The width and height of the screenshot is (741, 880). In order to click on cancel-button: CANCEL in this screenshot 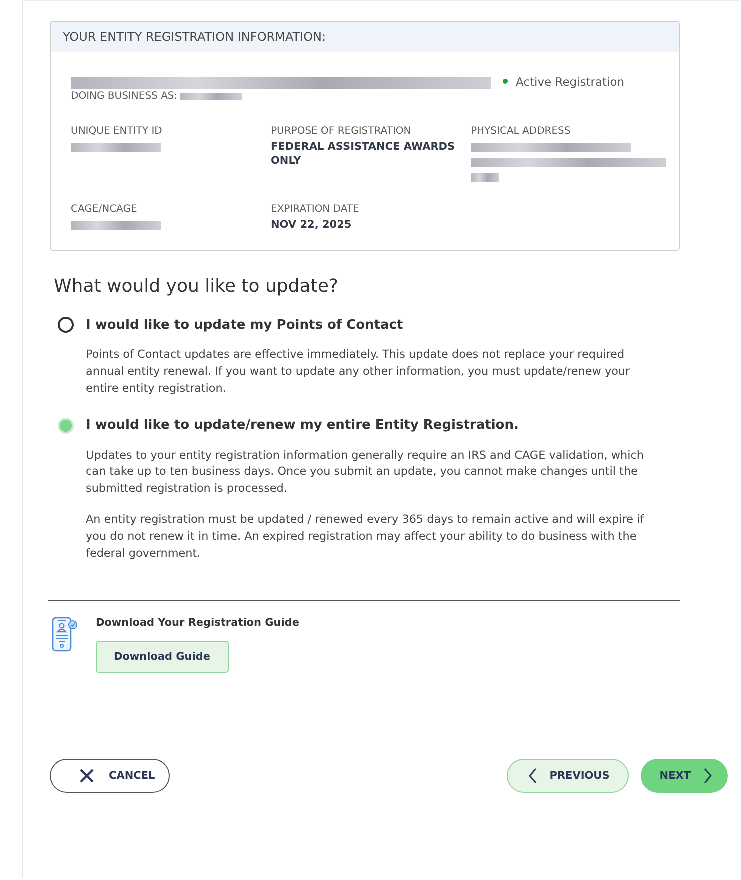, I will do `click(110, 776)`.